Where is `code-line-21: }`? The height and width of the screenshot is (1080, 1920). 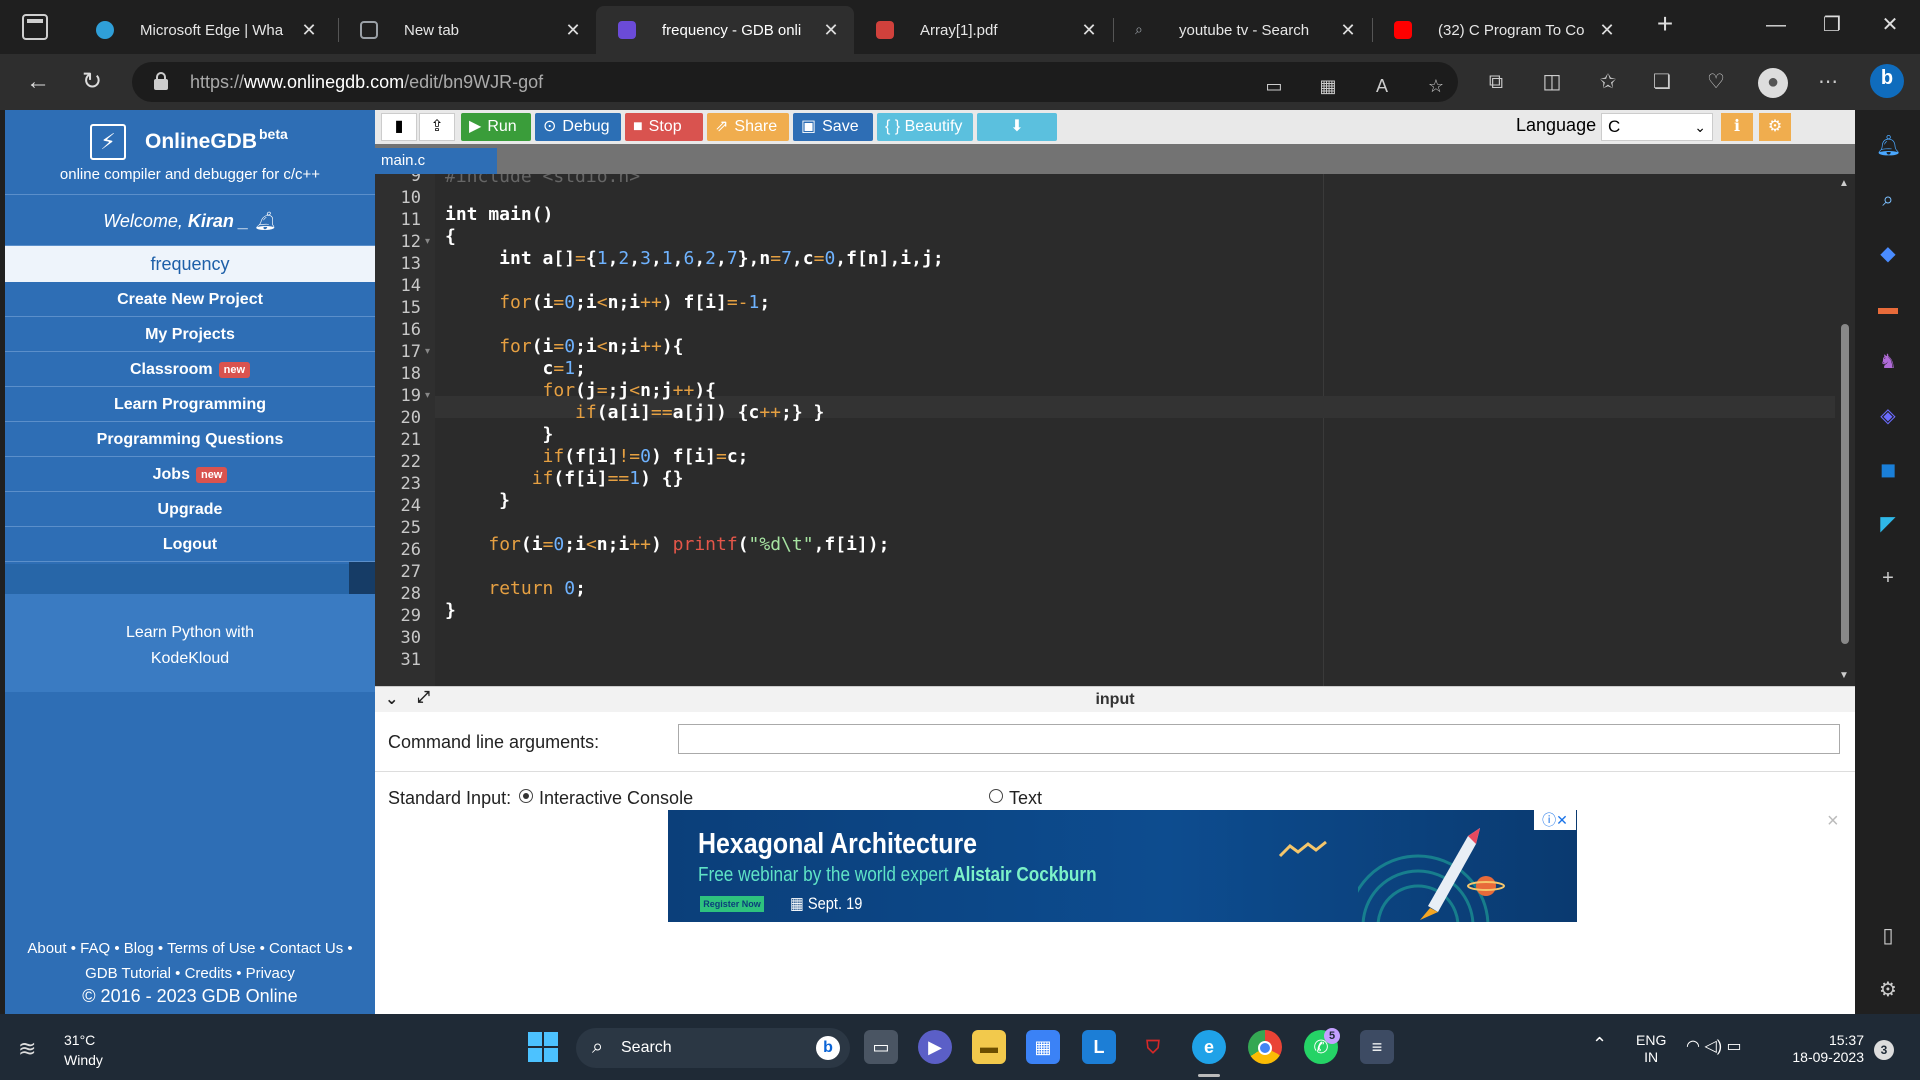
code-line-21: } is located at coordinates (499, 434).